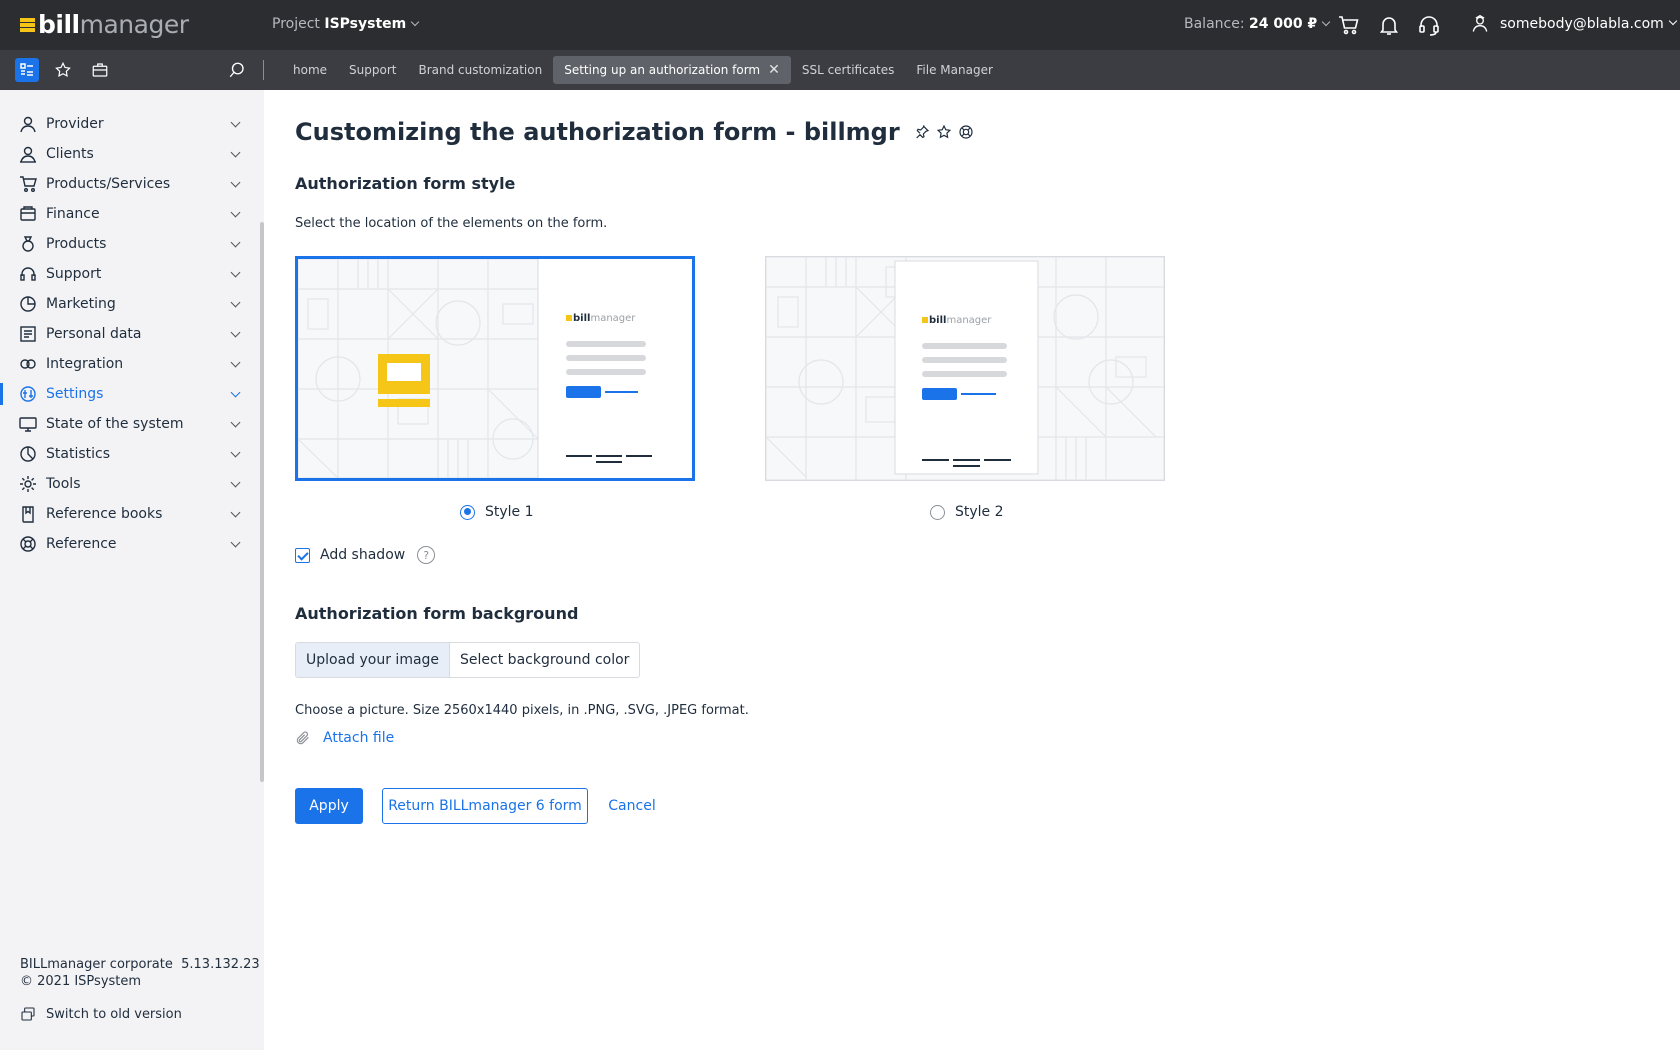  Describe the element at coordinates (967, 512) in the screenshot. I see `style2-radio: Style 2` at that location.